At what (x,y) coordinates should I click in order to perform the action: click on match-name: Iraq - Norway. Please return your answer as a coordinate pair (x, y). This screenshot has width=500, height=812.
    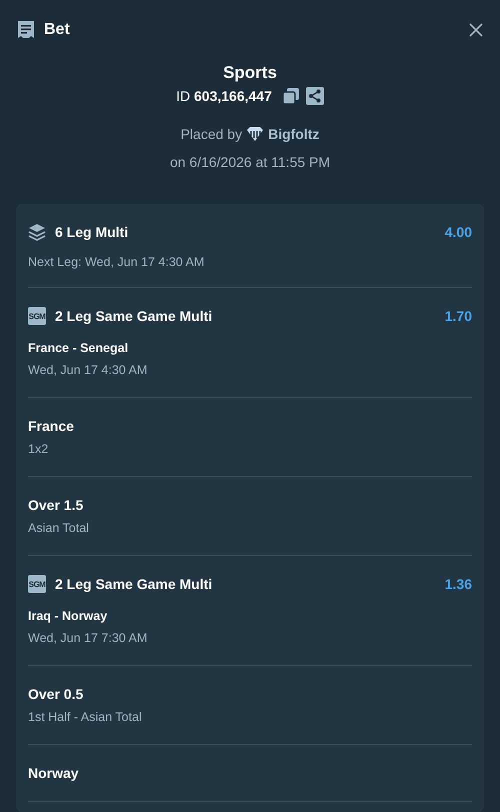
    Looking at the image, I should click on (68, 616).